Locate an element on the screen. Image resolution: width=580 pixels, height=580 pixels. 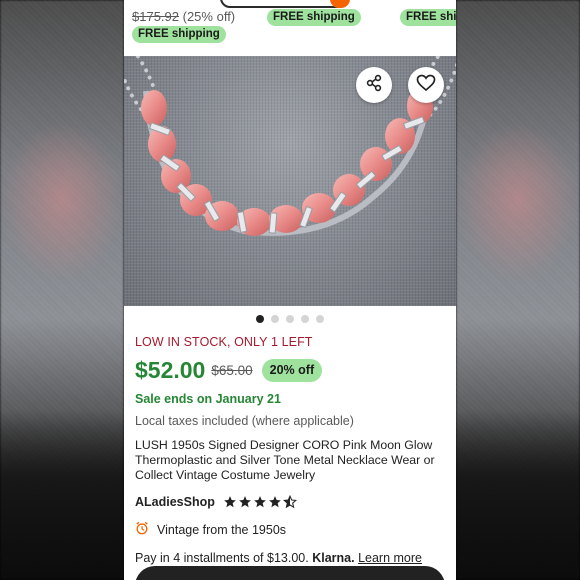
klarna-logo: Klarna. is located at coordinates (333, 558).